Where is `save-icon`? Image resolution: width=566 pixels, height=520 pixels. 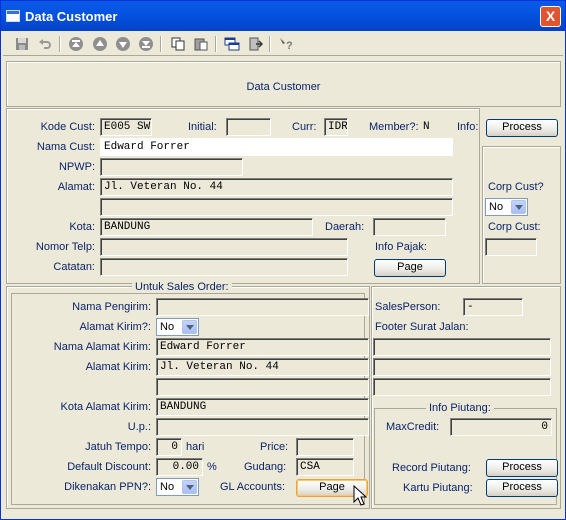
save-icon is located at coordinates (22, 44).